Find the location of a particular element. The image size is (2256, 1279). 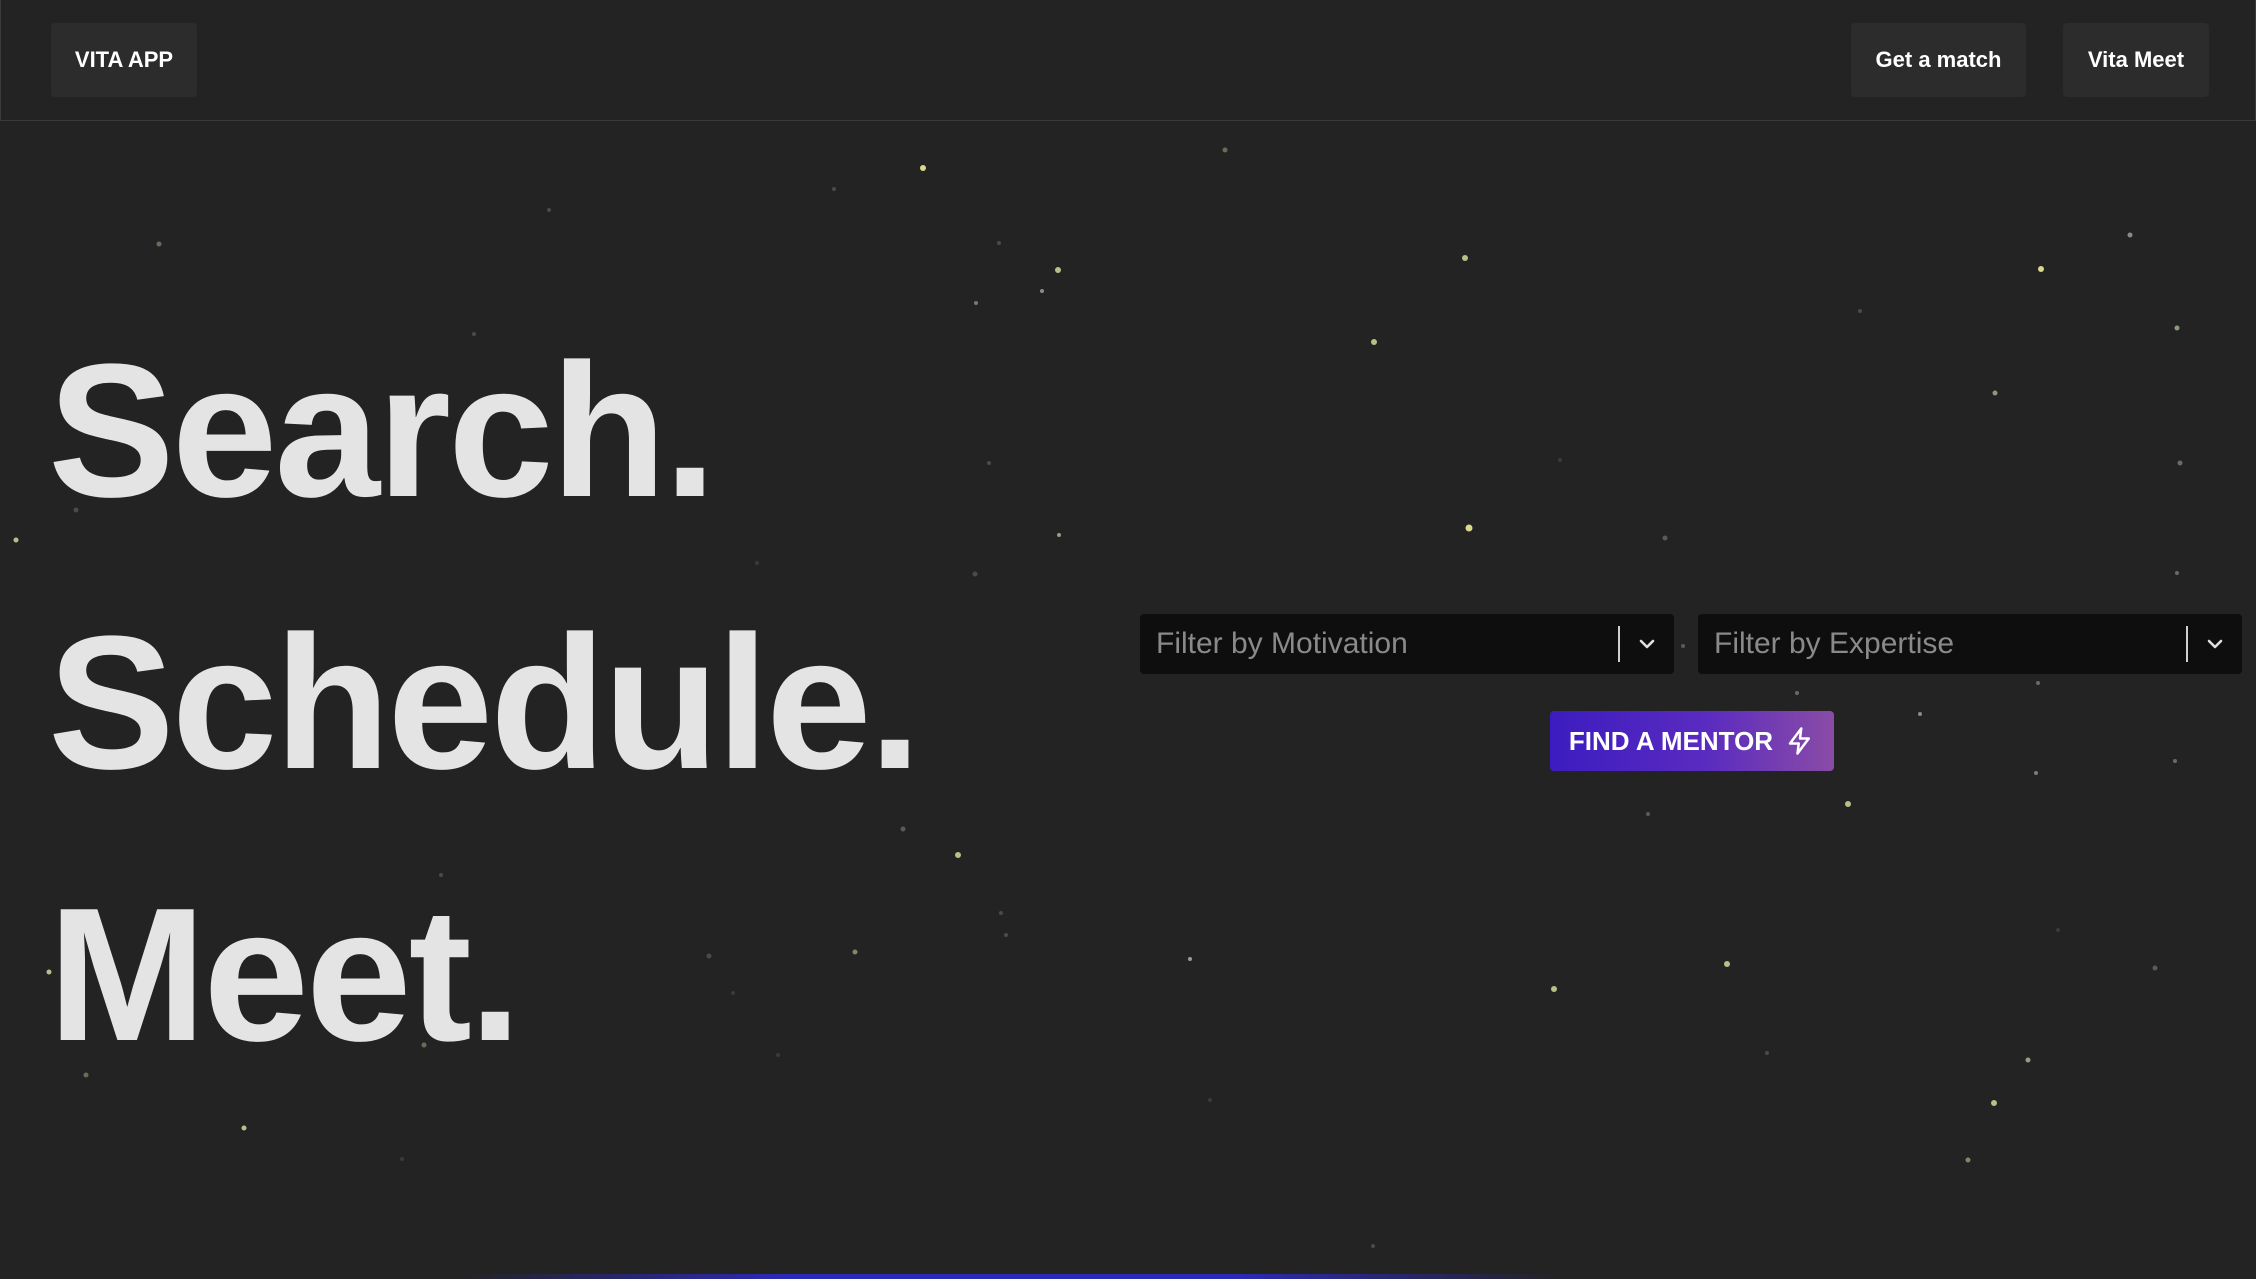

expertise-filter-placeholder: Filter by Expertise is located at coordinates (1834, 643).